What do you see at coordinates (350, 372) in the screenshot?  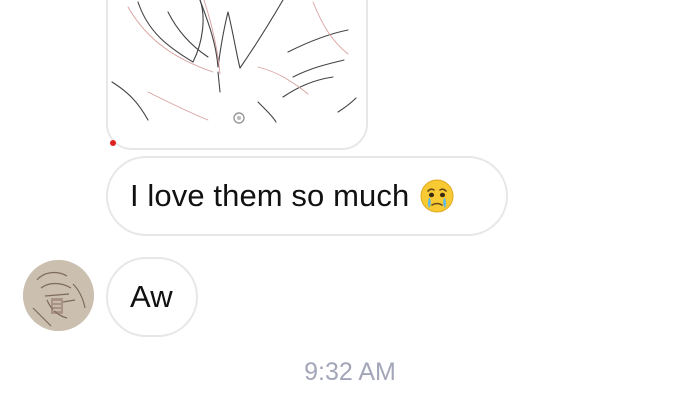 I see `message-timestamp: 9:32 AM` at bounding box center [350, 372].